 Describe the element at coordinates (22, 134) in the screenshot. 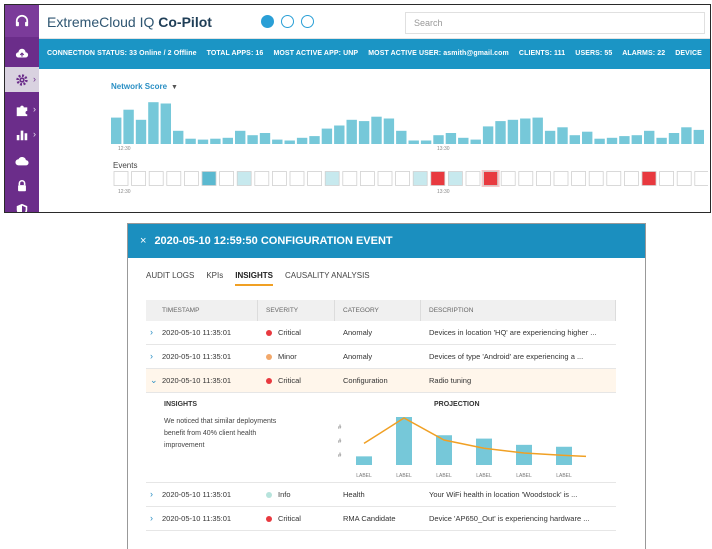

I see `bar-chart-icon: ›` at that location.